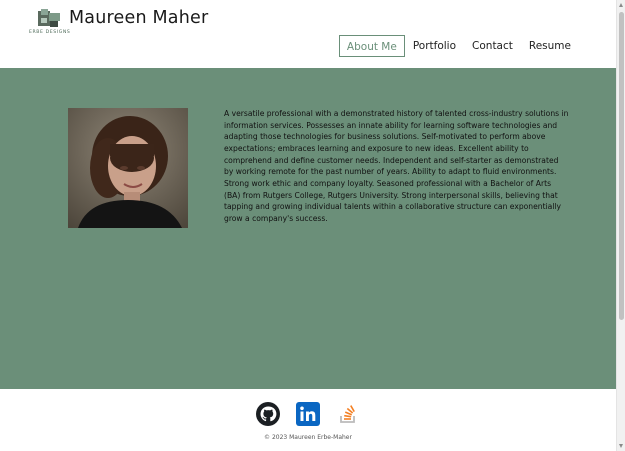 This screenshot has height=451, width=625. I want to click on nav-item-portfolio: Portfolio, so click(434, 46).